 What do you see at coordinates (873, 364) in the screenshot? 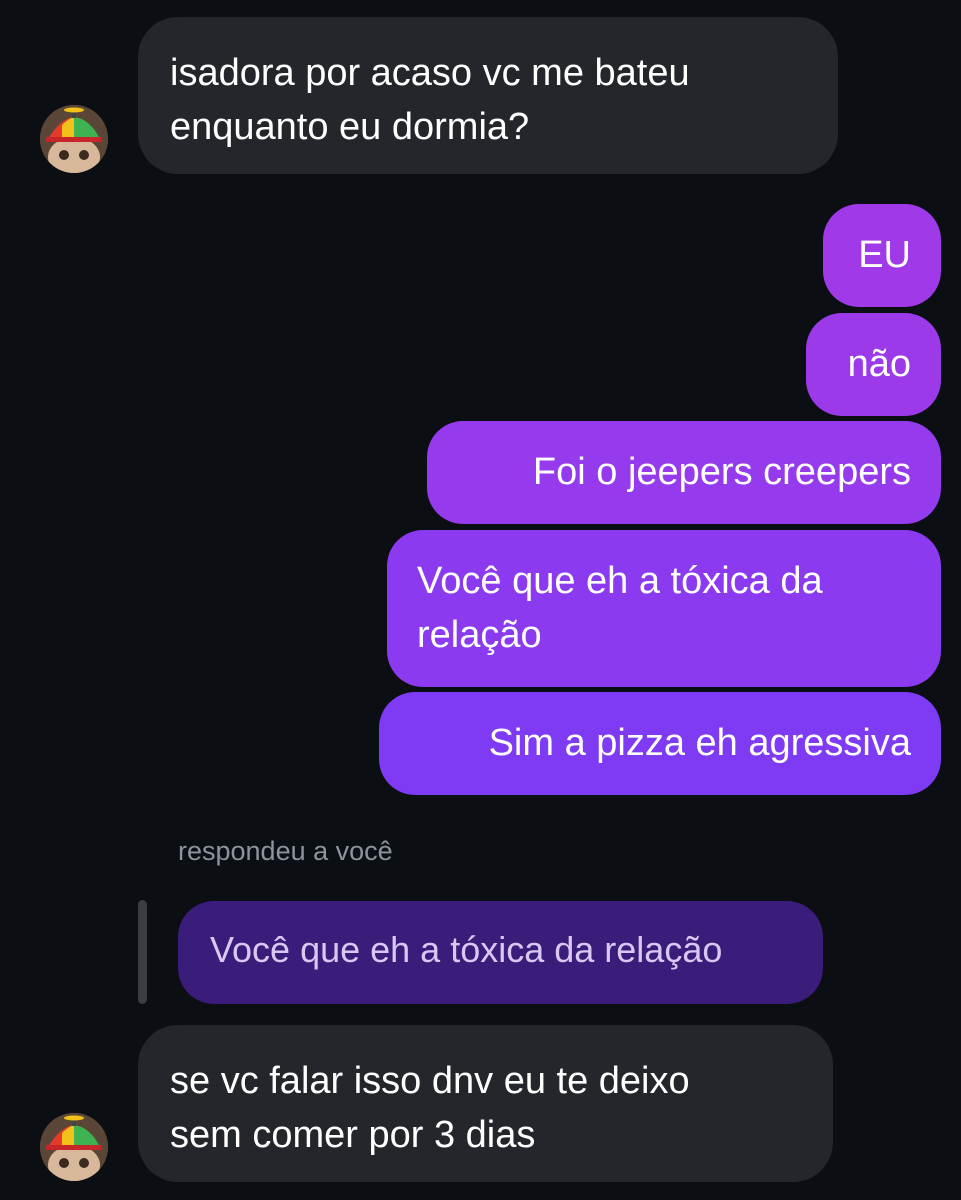
I see `outgoing-message: não` at bounding box center [873, 364].